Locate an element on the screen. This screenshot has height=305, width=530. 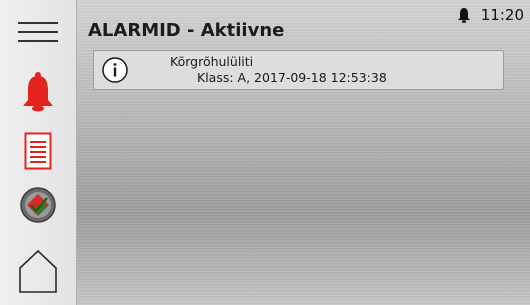
clock: 11:20 is located at coordinates (502, 15).